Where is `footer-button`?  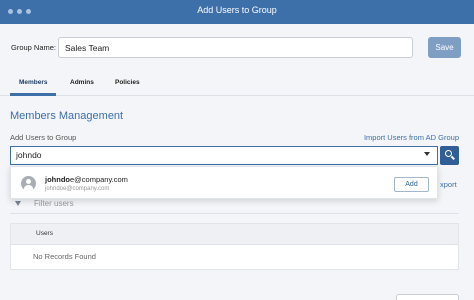
footer-button is located at coordinates (427, 297).